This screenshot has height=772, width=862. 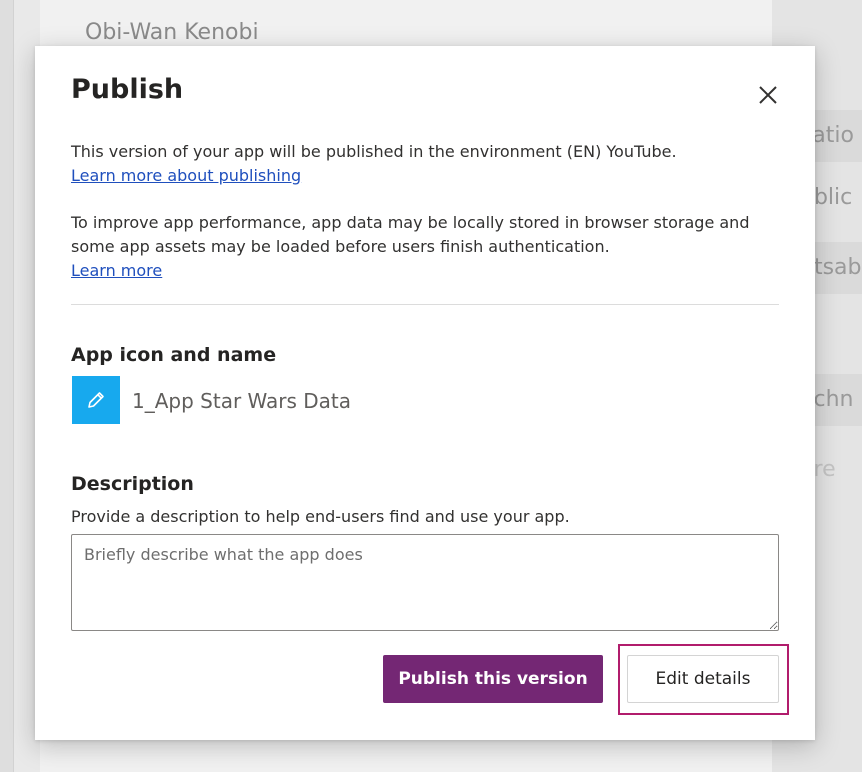 What do you see at coordinates (242, 401) in the screenshot?
I see `app-name: 1_App Star Wars Data` at bounding box center [242, 401].